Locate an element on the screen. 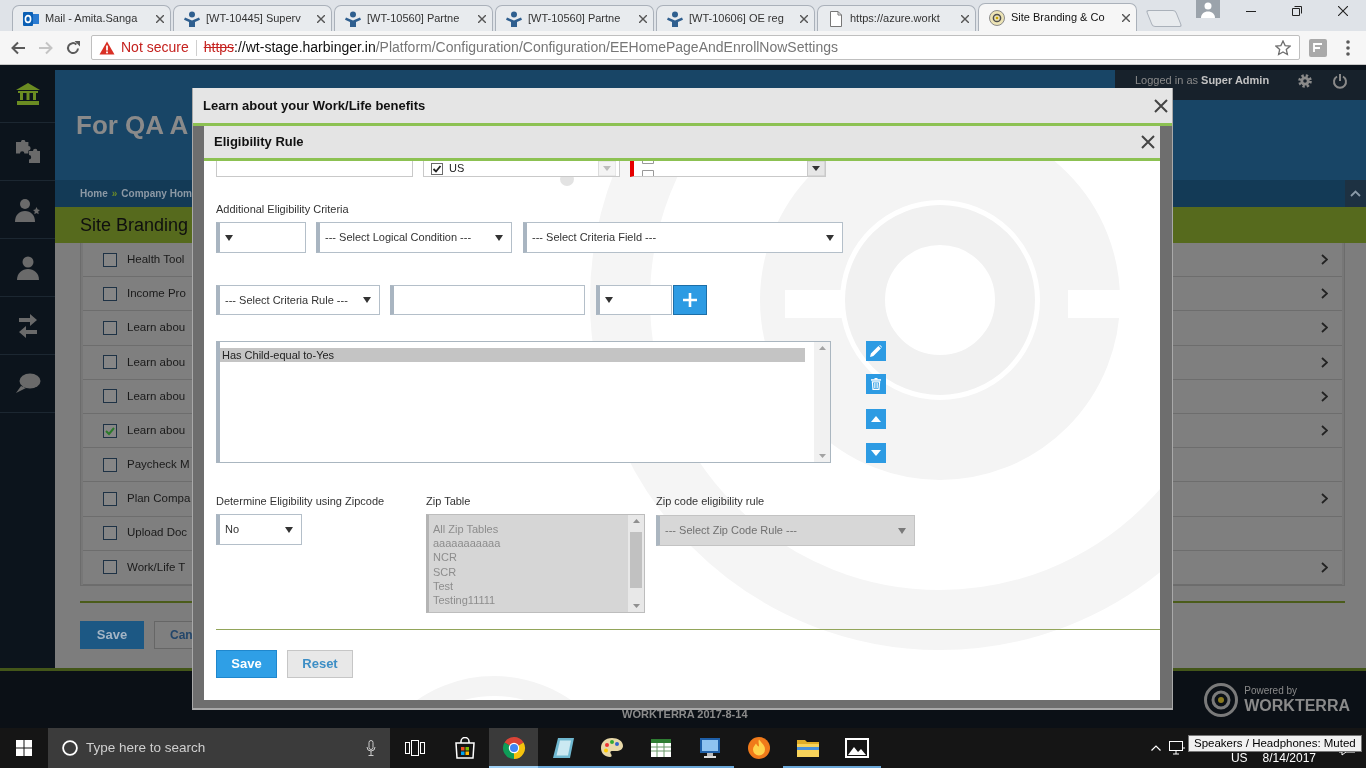 The image size is (1366, 768). back-icon is located at coordinates (18, 47).